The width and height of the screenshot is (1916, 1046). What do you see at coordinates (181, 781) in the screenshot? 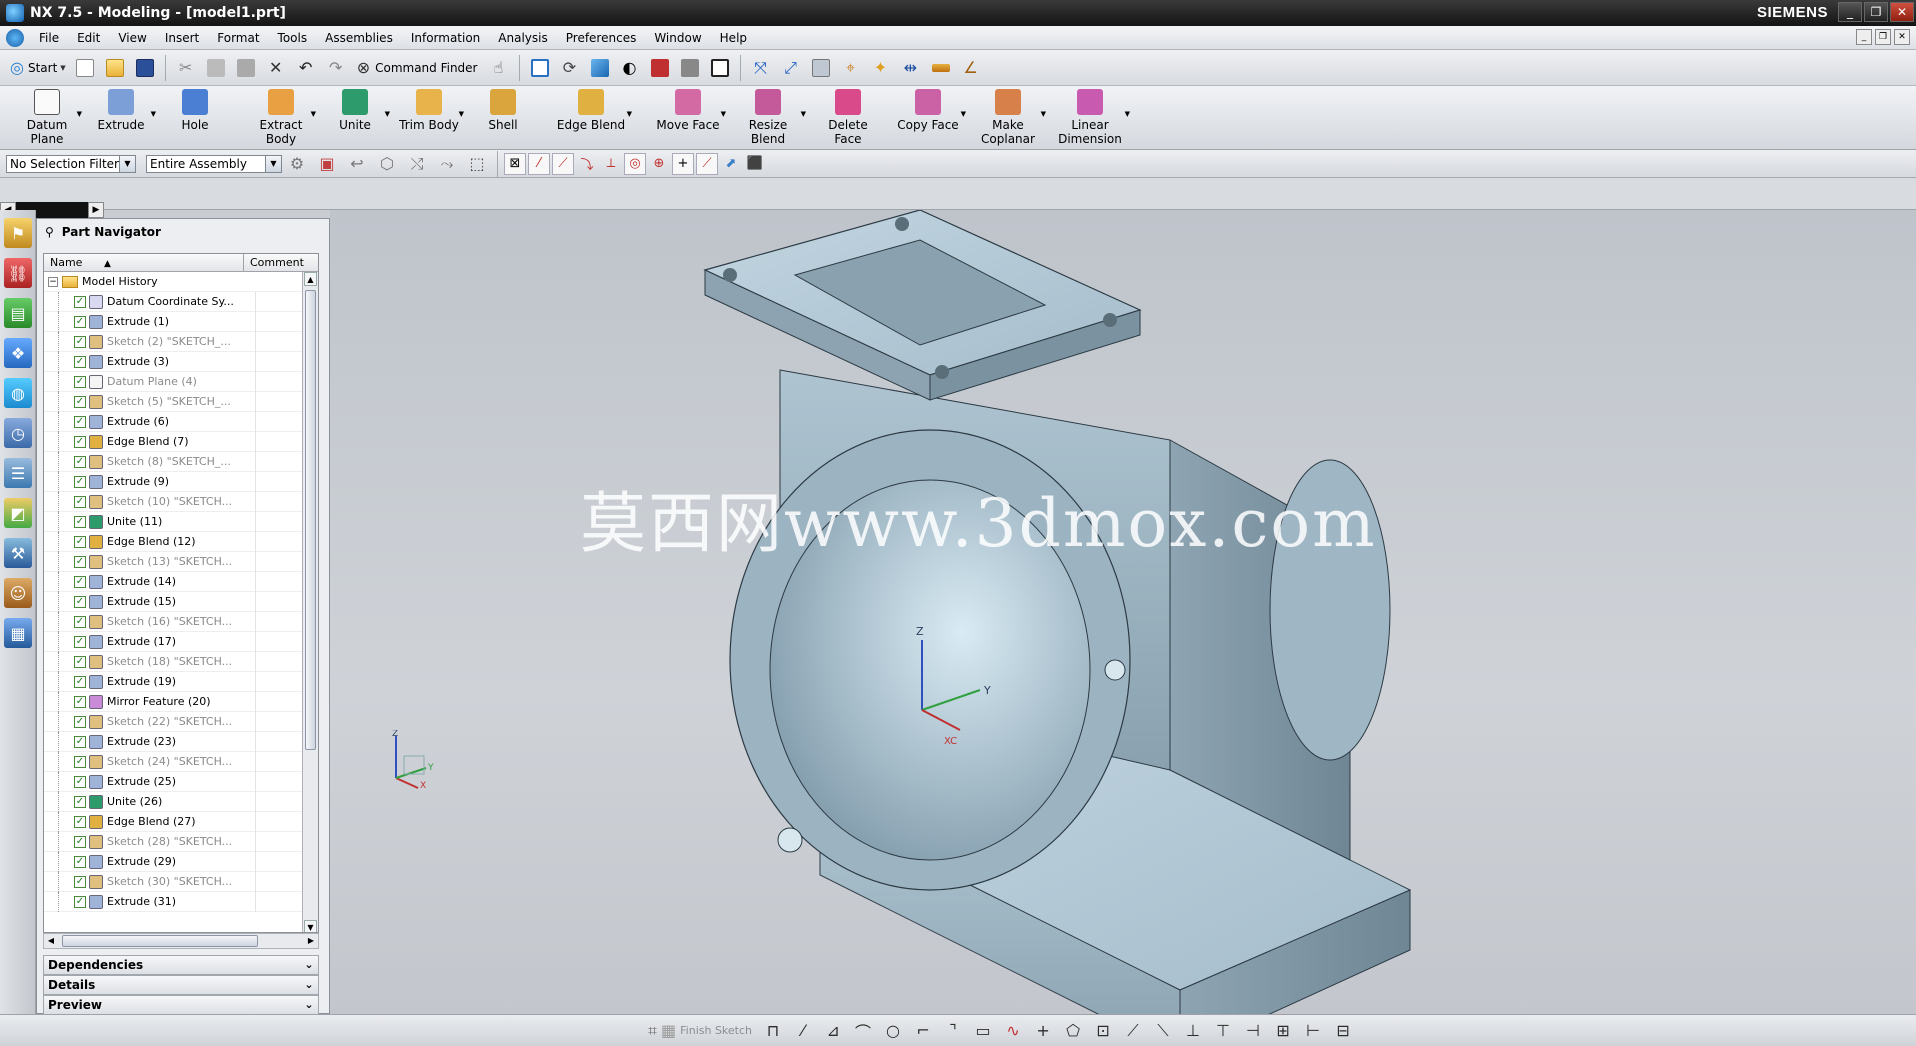
I see `feature-row: ✓ Extrude (25)` at bounding box center [181, 781].